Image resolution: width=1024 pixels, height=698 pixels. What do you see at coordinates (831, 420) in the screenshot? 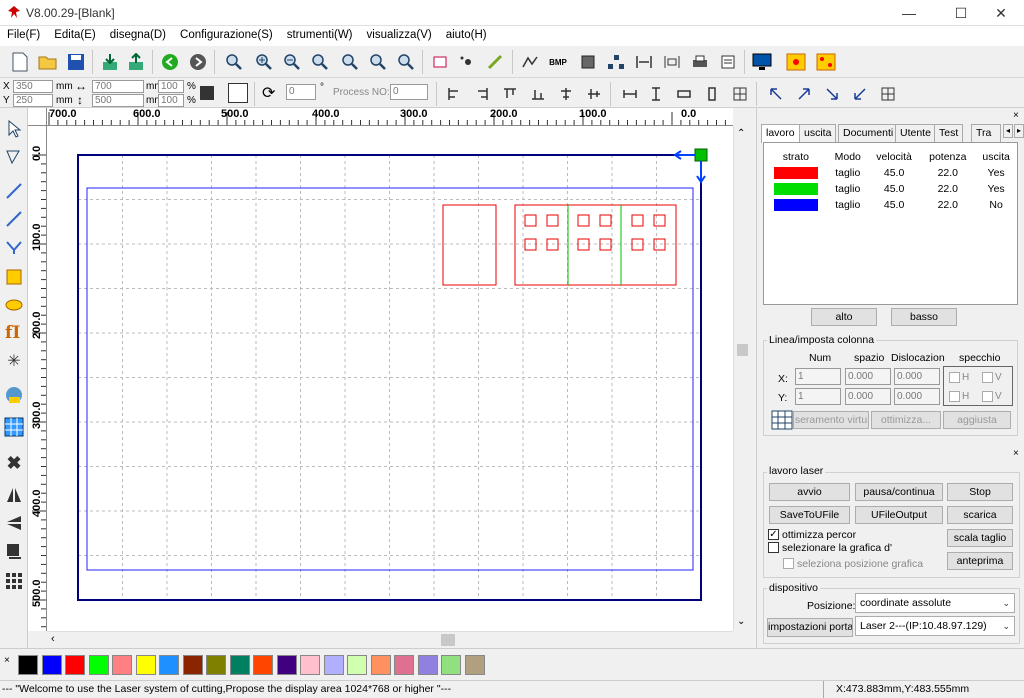
I see `virtual-array-button: seramento virtu` at bounding box center [831, 420].